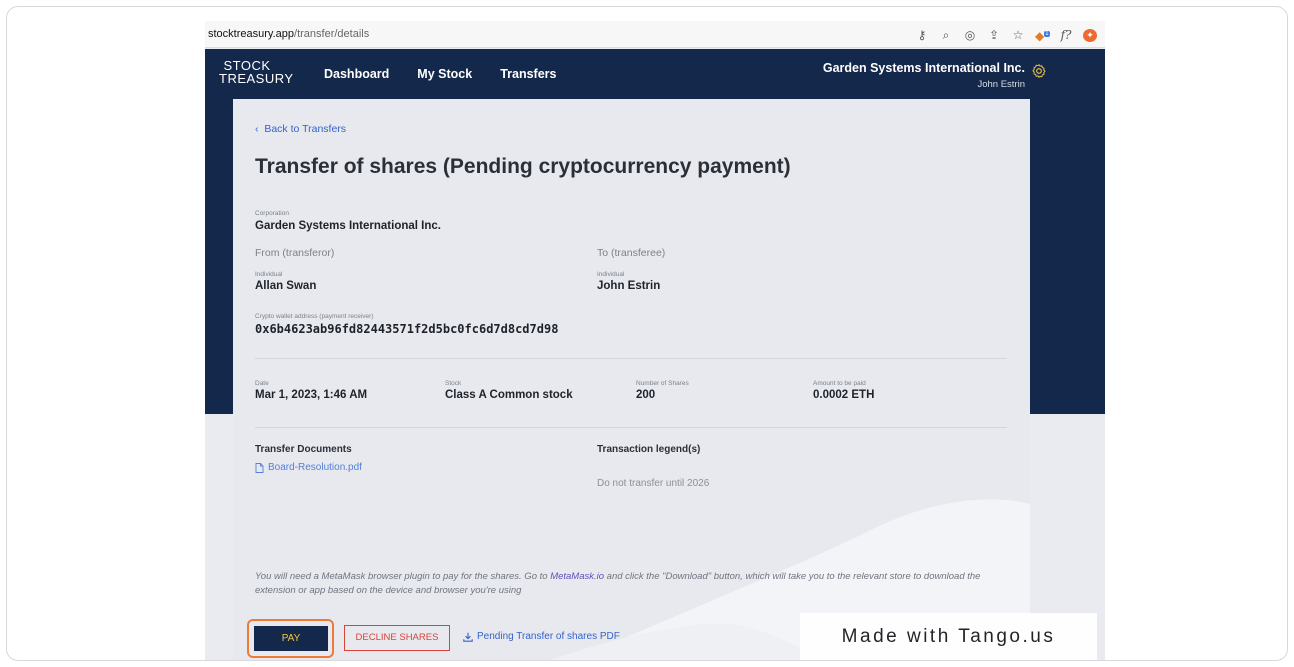  What do you see at coordinates (844, 395) in the screenshot?
I see `amount-value: 0.0002 ETH` at bounding box center [844, 395].